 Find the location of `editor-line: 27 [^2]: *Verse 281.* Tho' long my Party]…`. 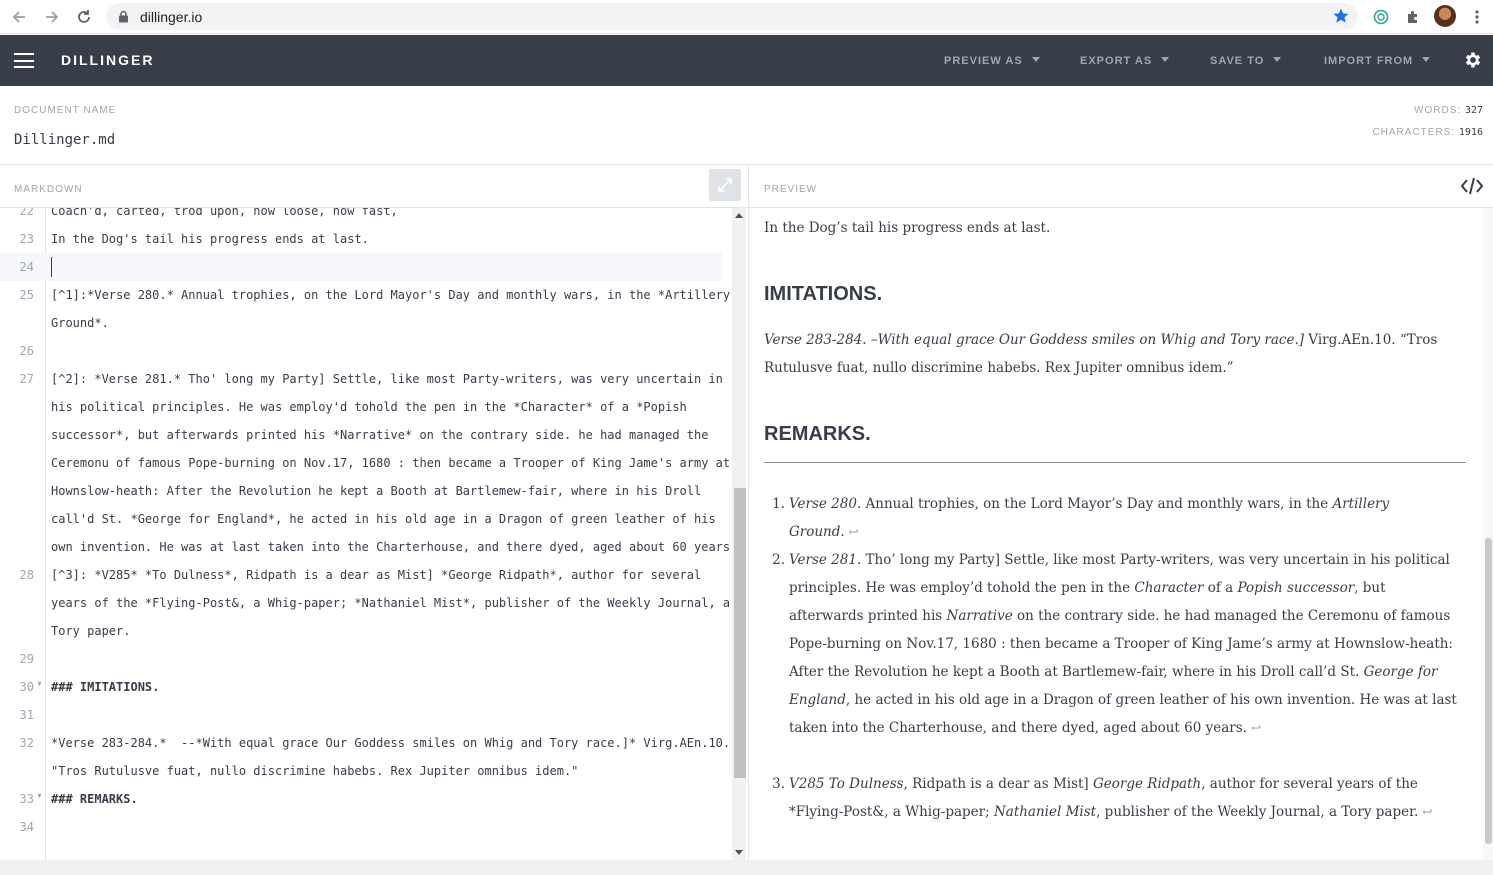

editor-line: 27 [^2]: *Verse 281.* Tho' long my Party]… is located at coordinates (361, 379).